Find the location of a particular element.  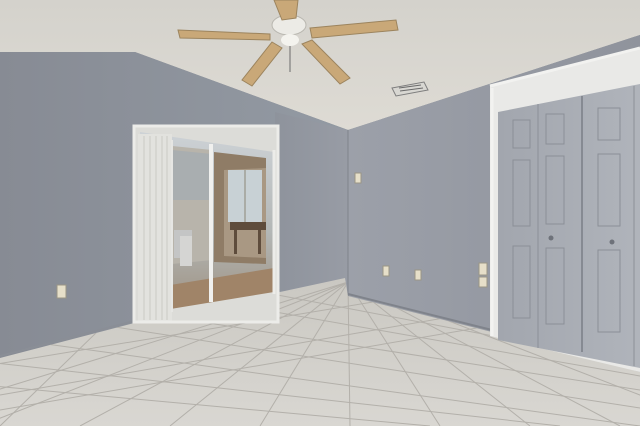

light-switch is located at coordinates (358, 178).